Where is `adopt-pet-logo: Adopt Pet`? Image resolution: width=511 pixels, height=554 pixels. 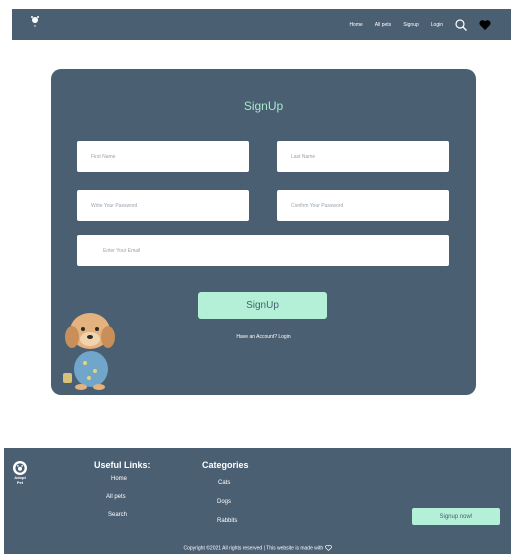 adopt-pet-logo: Adopt Pet is located at coordinates (20, 473).